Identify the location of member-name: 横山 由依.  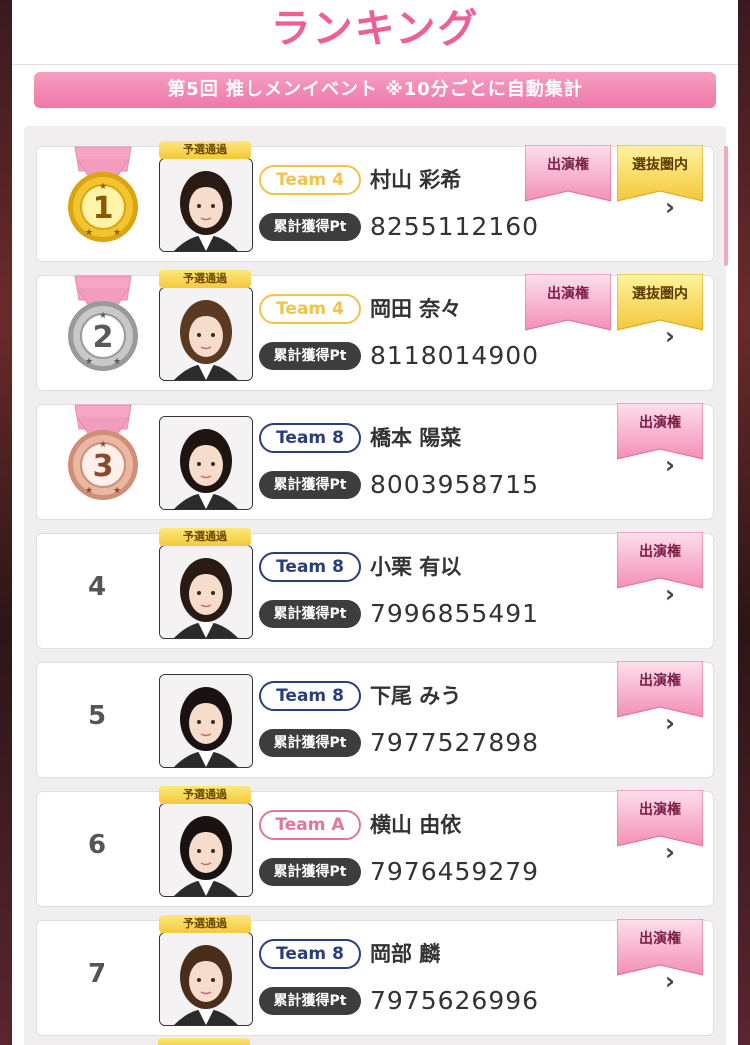
(416, 825).